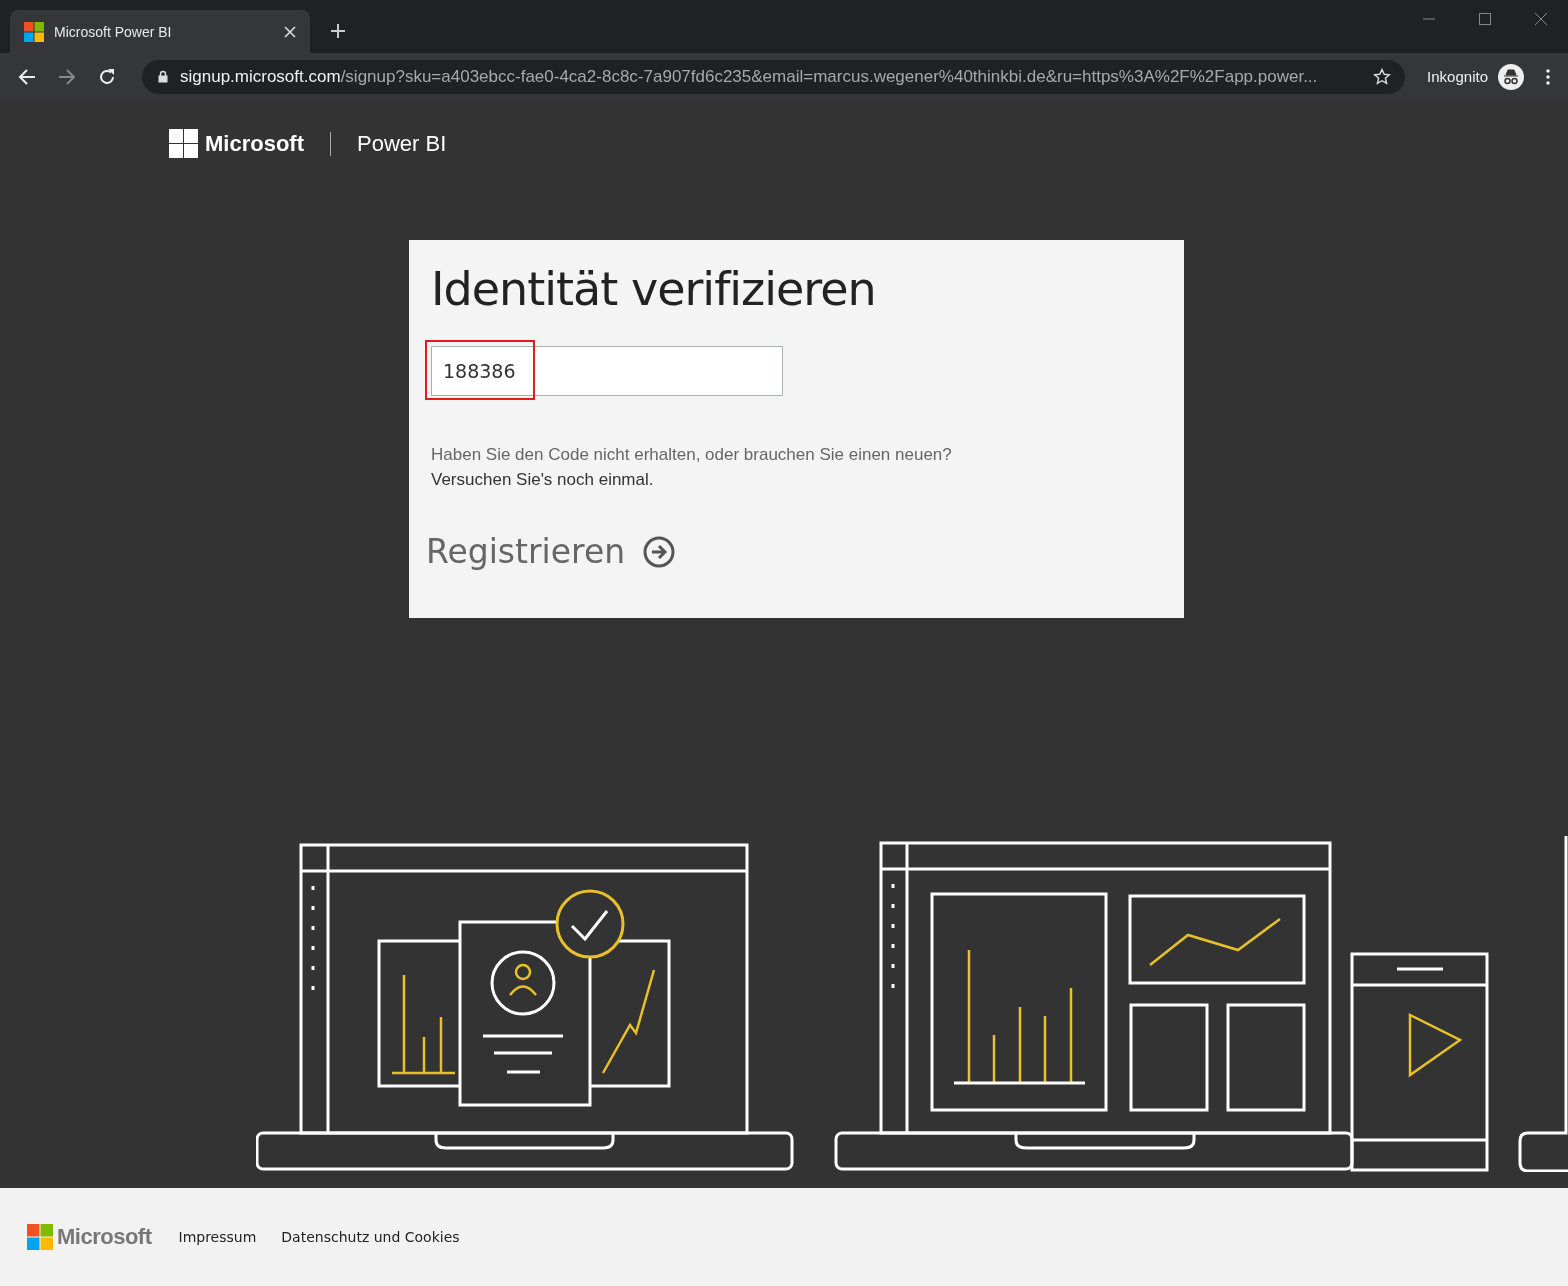 The image size is (1568, 1286). I want to click on menu-icon, so click(1548, 76).